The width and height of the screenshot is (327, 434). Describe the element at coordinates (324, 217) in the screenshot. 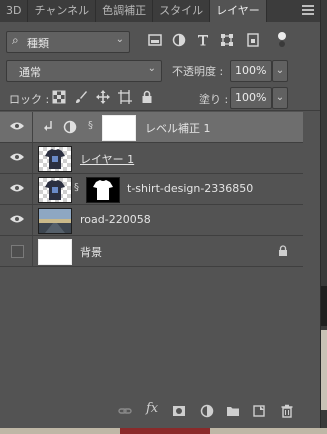

I see `canvas-edge-right` at that location.